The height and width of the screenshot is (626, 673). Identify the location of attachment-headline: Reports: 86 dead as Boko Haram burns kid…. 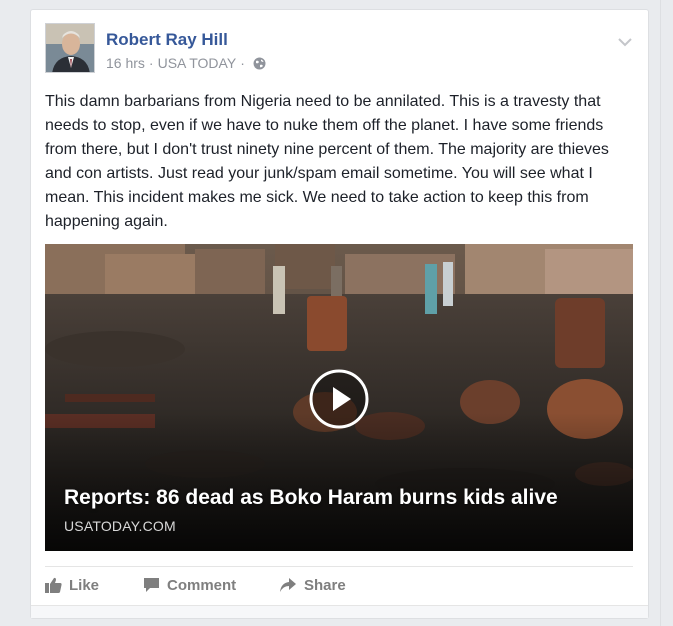
(311, 498).